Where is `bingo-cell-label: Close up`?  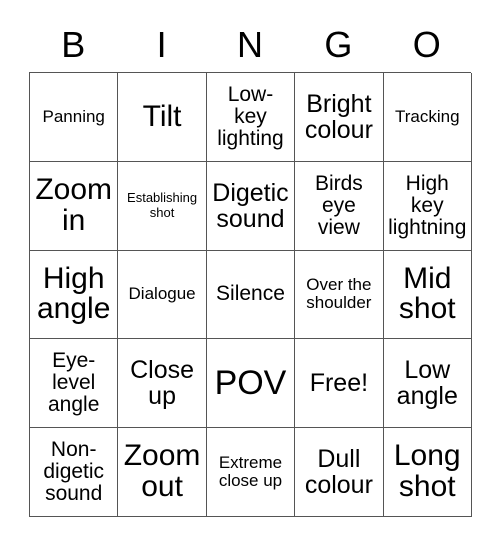
bingo-cell-label: Close up is located at coordinates (162, 383).